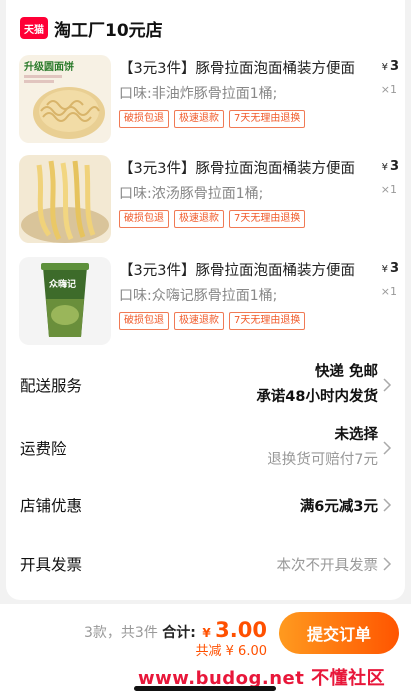  What do you see at coordinates (51, 565) in the screenshot?
I see `invoice-label: 开具发票` at bounding box center [51, 565].